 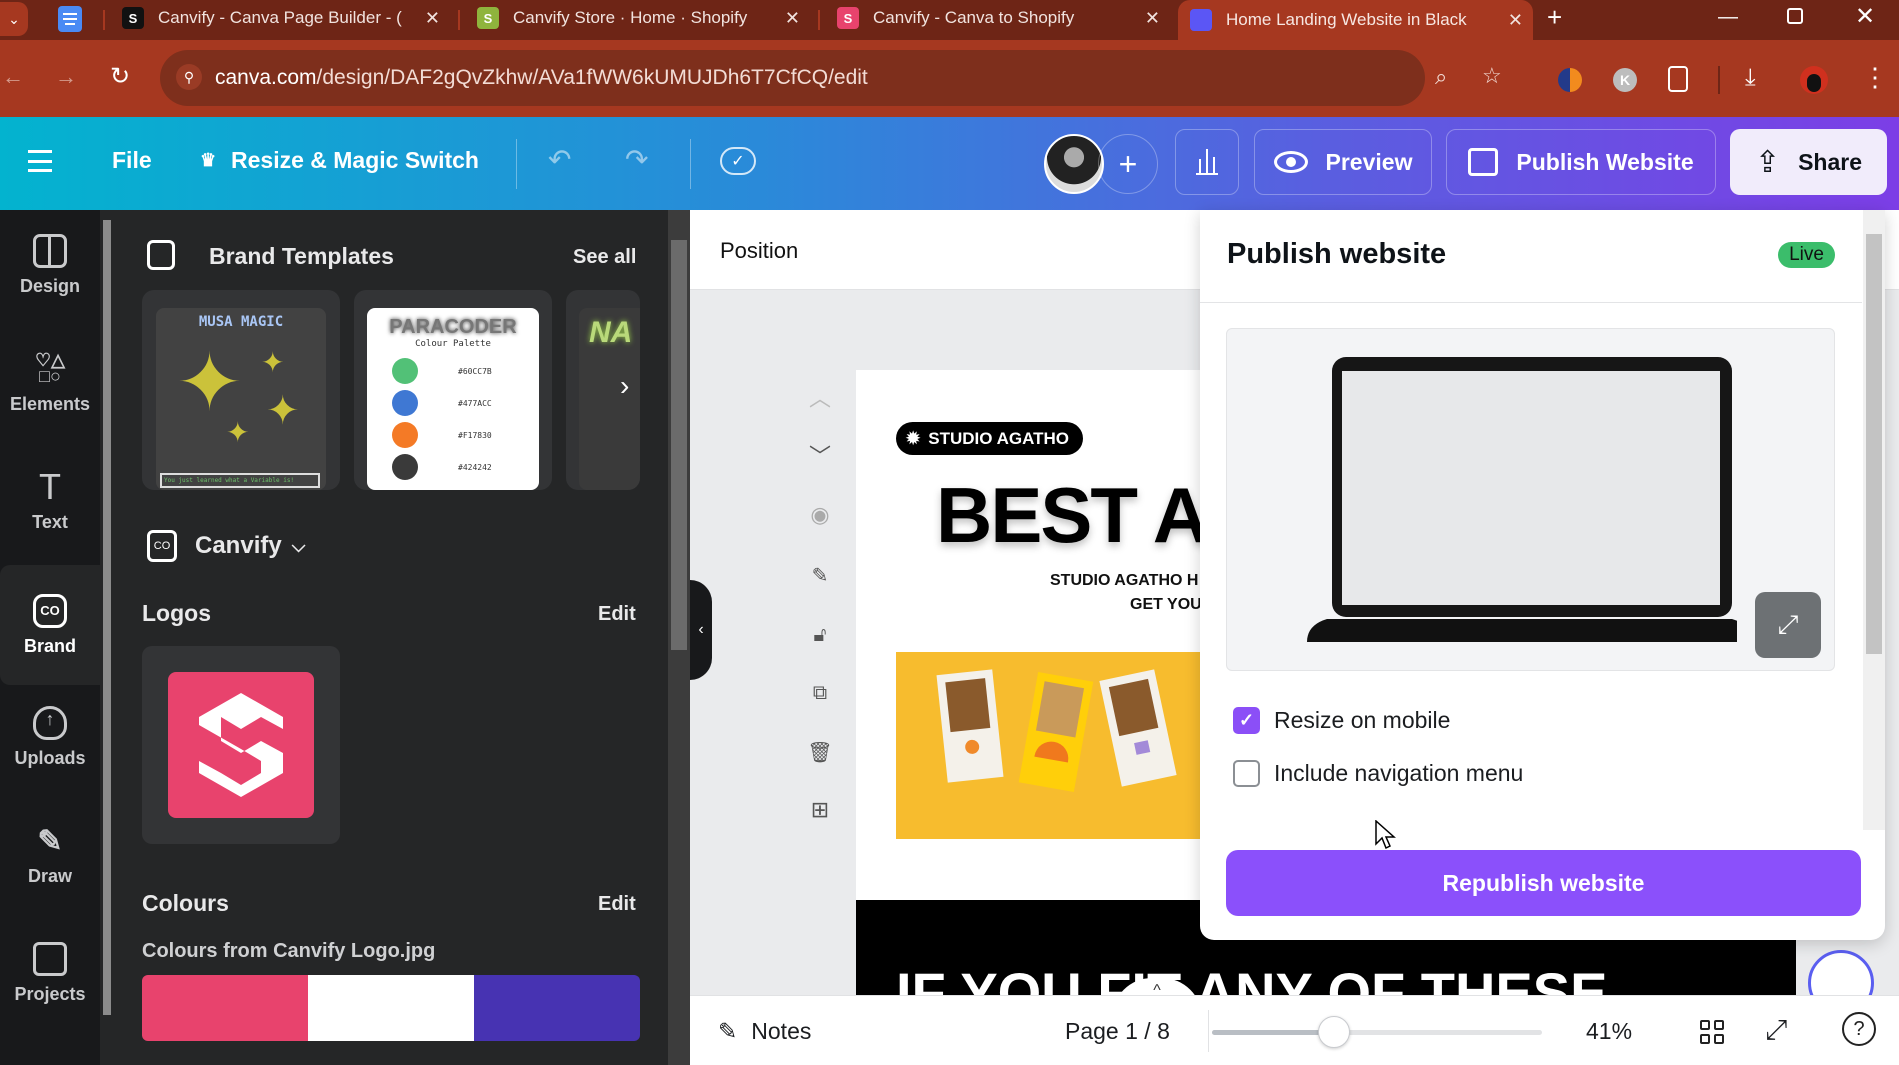 What do you see at coordinates (1814, 80) in the screenshot?
I see `profile-avatar` at bounding box center [1814, 80].